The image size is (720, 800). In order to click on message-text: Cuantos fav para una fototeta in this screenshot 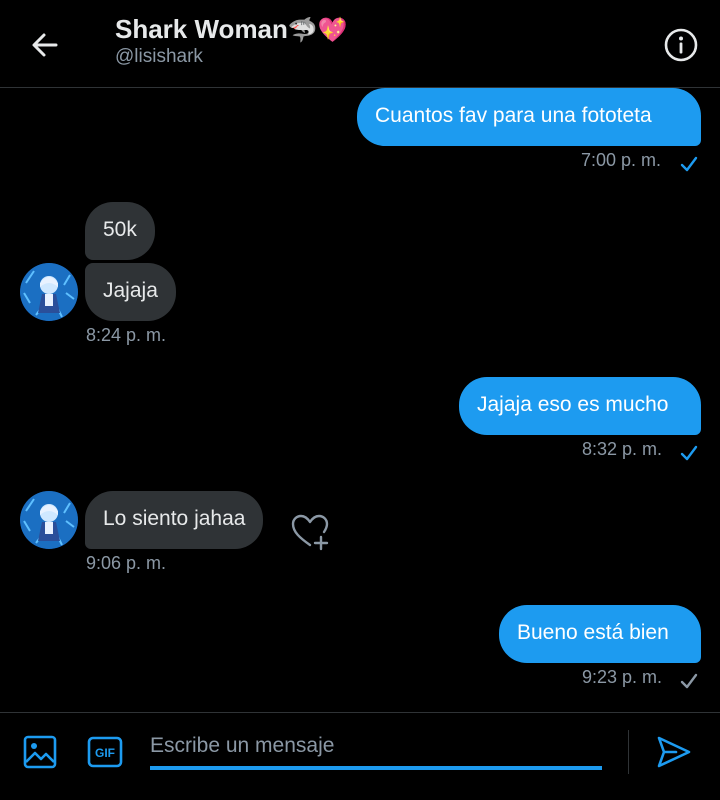, I will do `click(513, 115)`.